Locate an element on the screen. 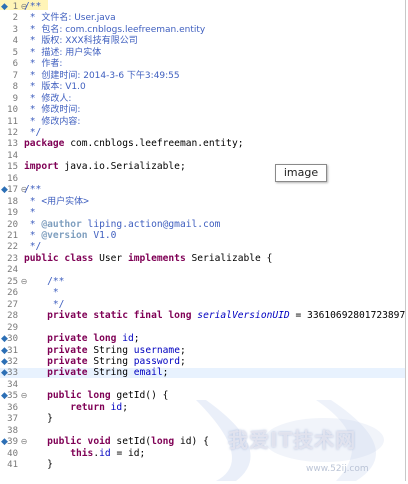 The image size is (408, 484). code-text: public void setId(long id) { is located at coordinates (116, 442).